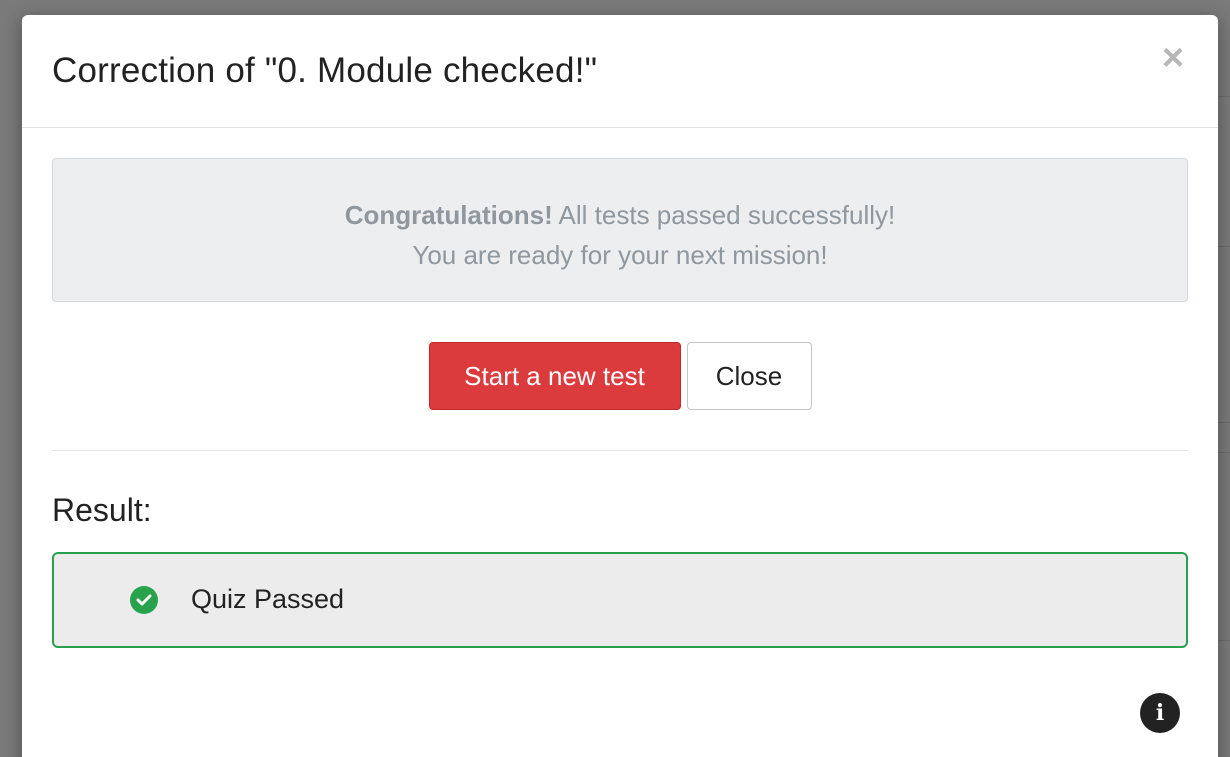  Describe the element at coordinates (724, 215) in the screenshot. I see `alert-line-1-text: All tests passed successfully!` at that location.